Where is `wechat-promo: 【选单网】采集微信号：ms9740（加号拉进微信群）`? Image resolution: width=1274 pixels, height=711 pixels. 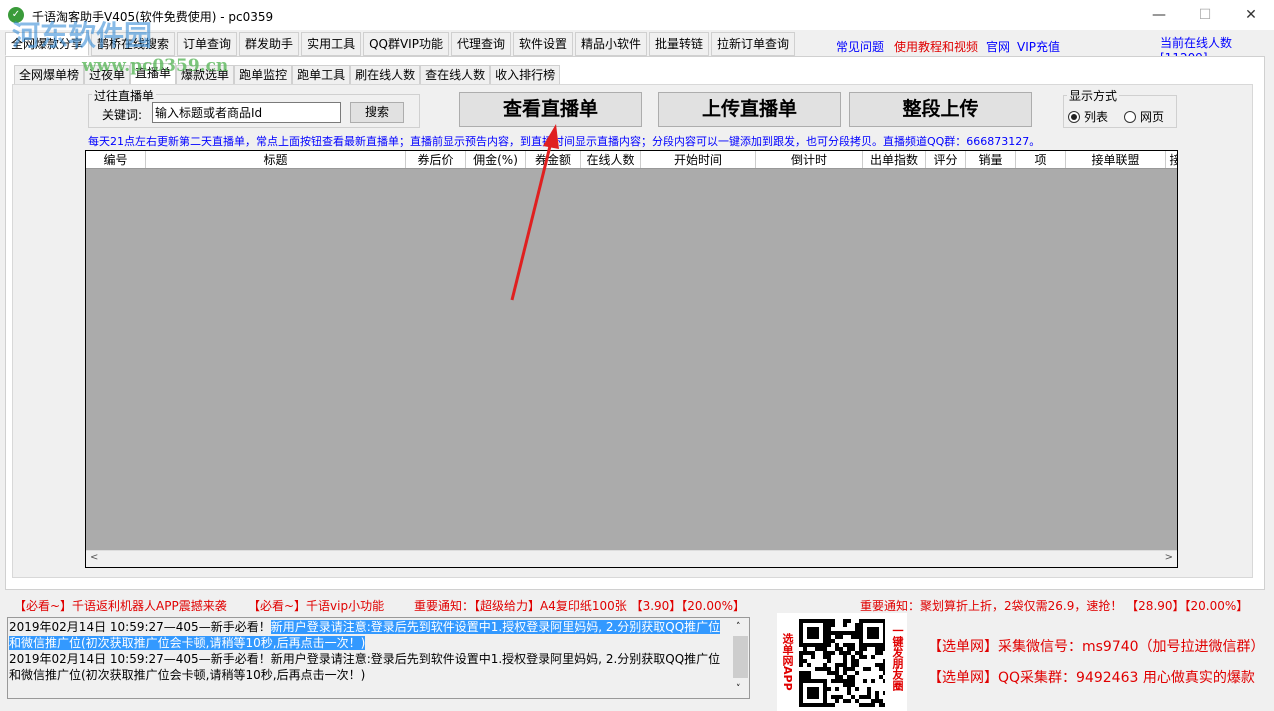 wechat-promo: 【选单网】采集微信号：ms9740（加号拉进微信群） is located at coordinates (1096, 647).